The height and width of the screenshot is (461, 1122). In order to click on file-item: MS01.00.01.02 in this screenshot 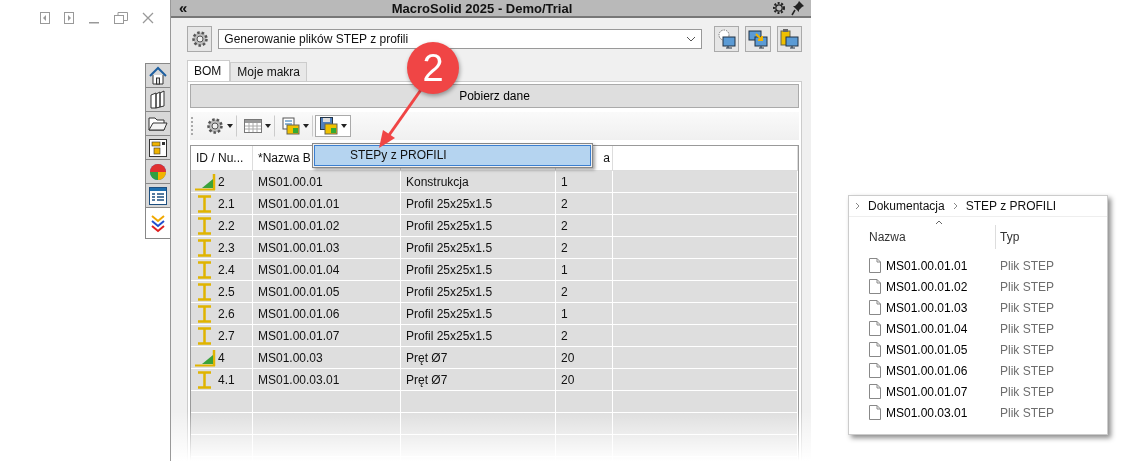, I will do `click(922, 286)`.